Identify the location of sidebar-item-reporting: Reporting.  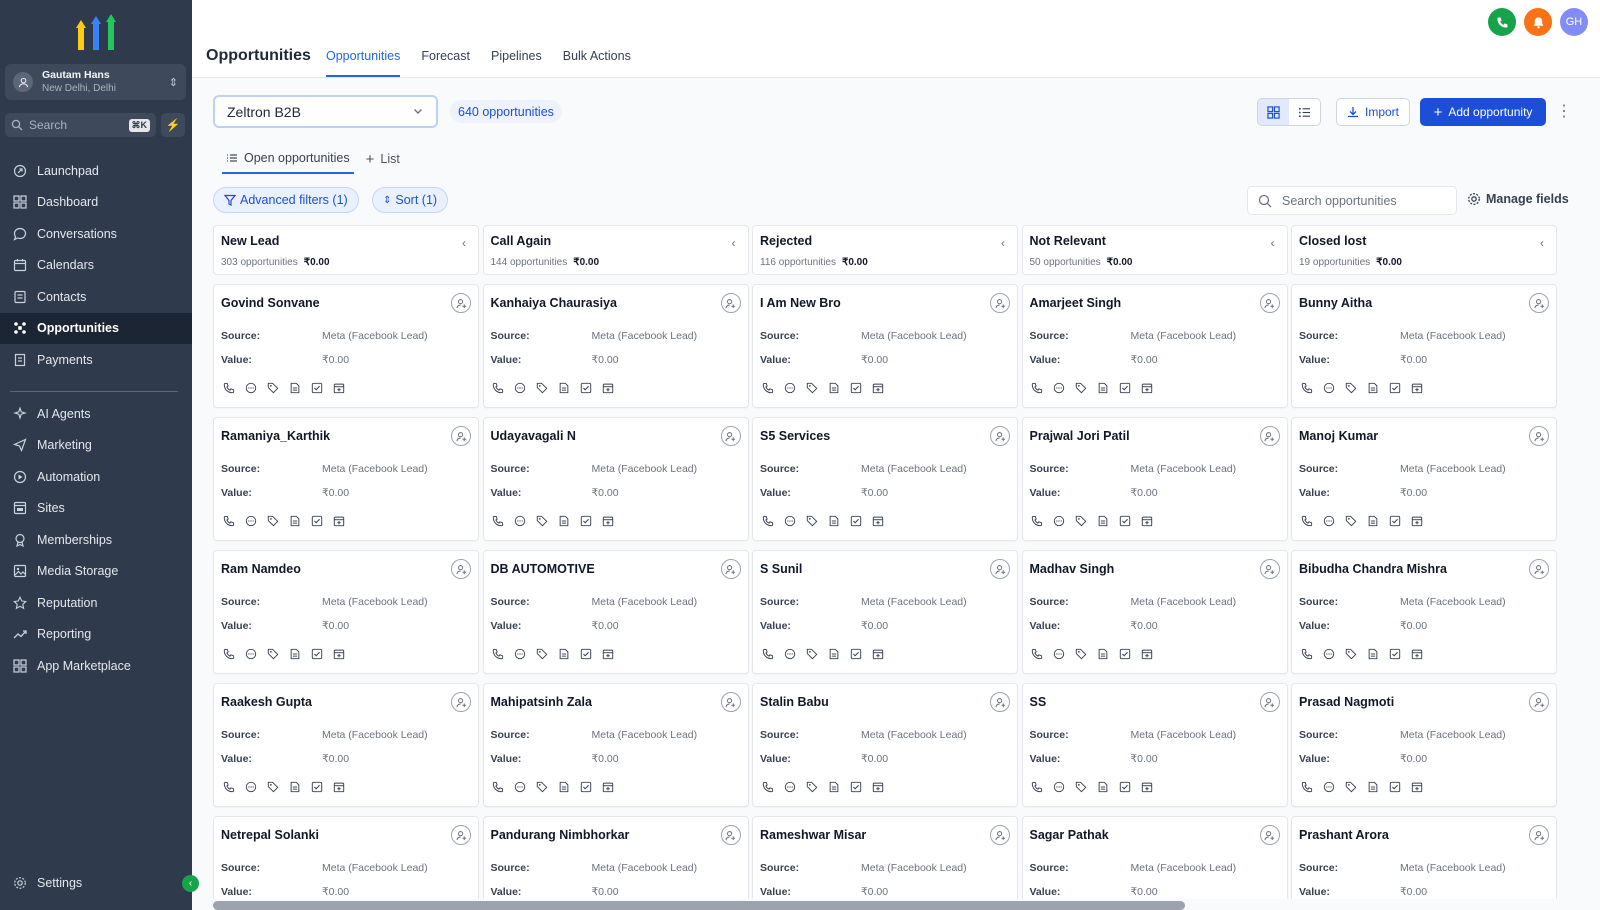
(96, 635).